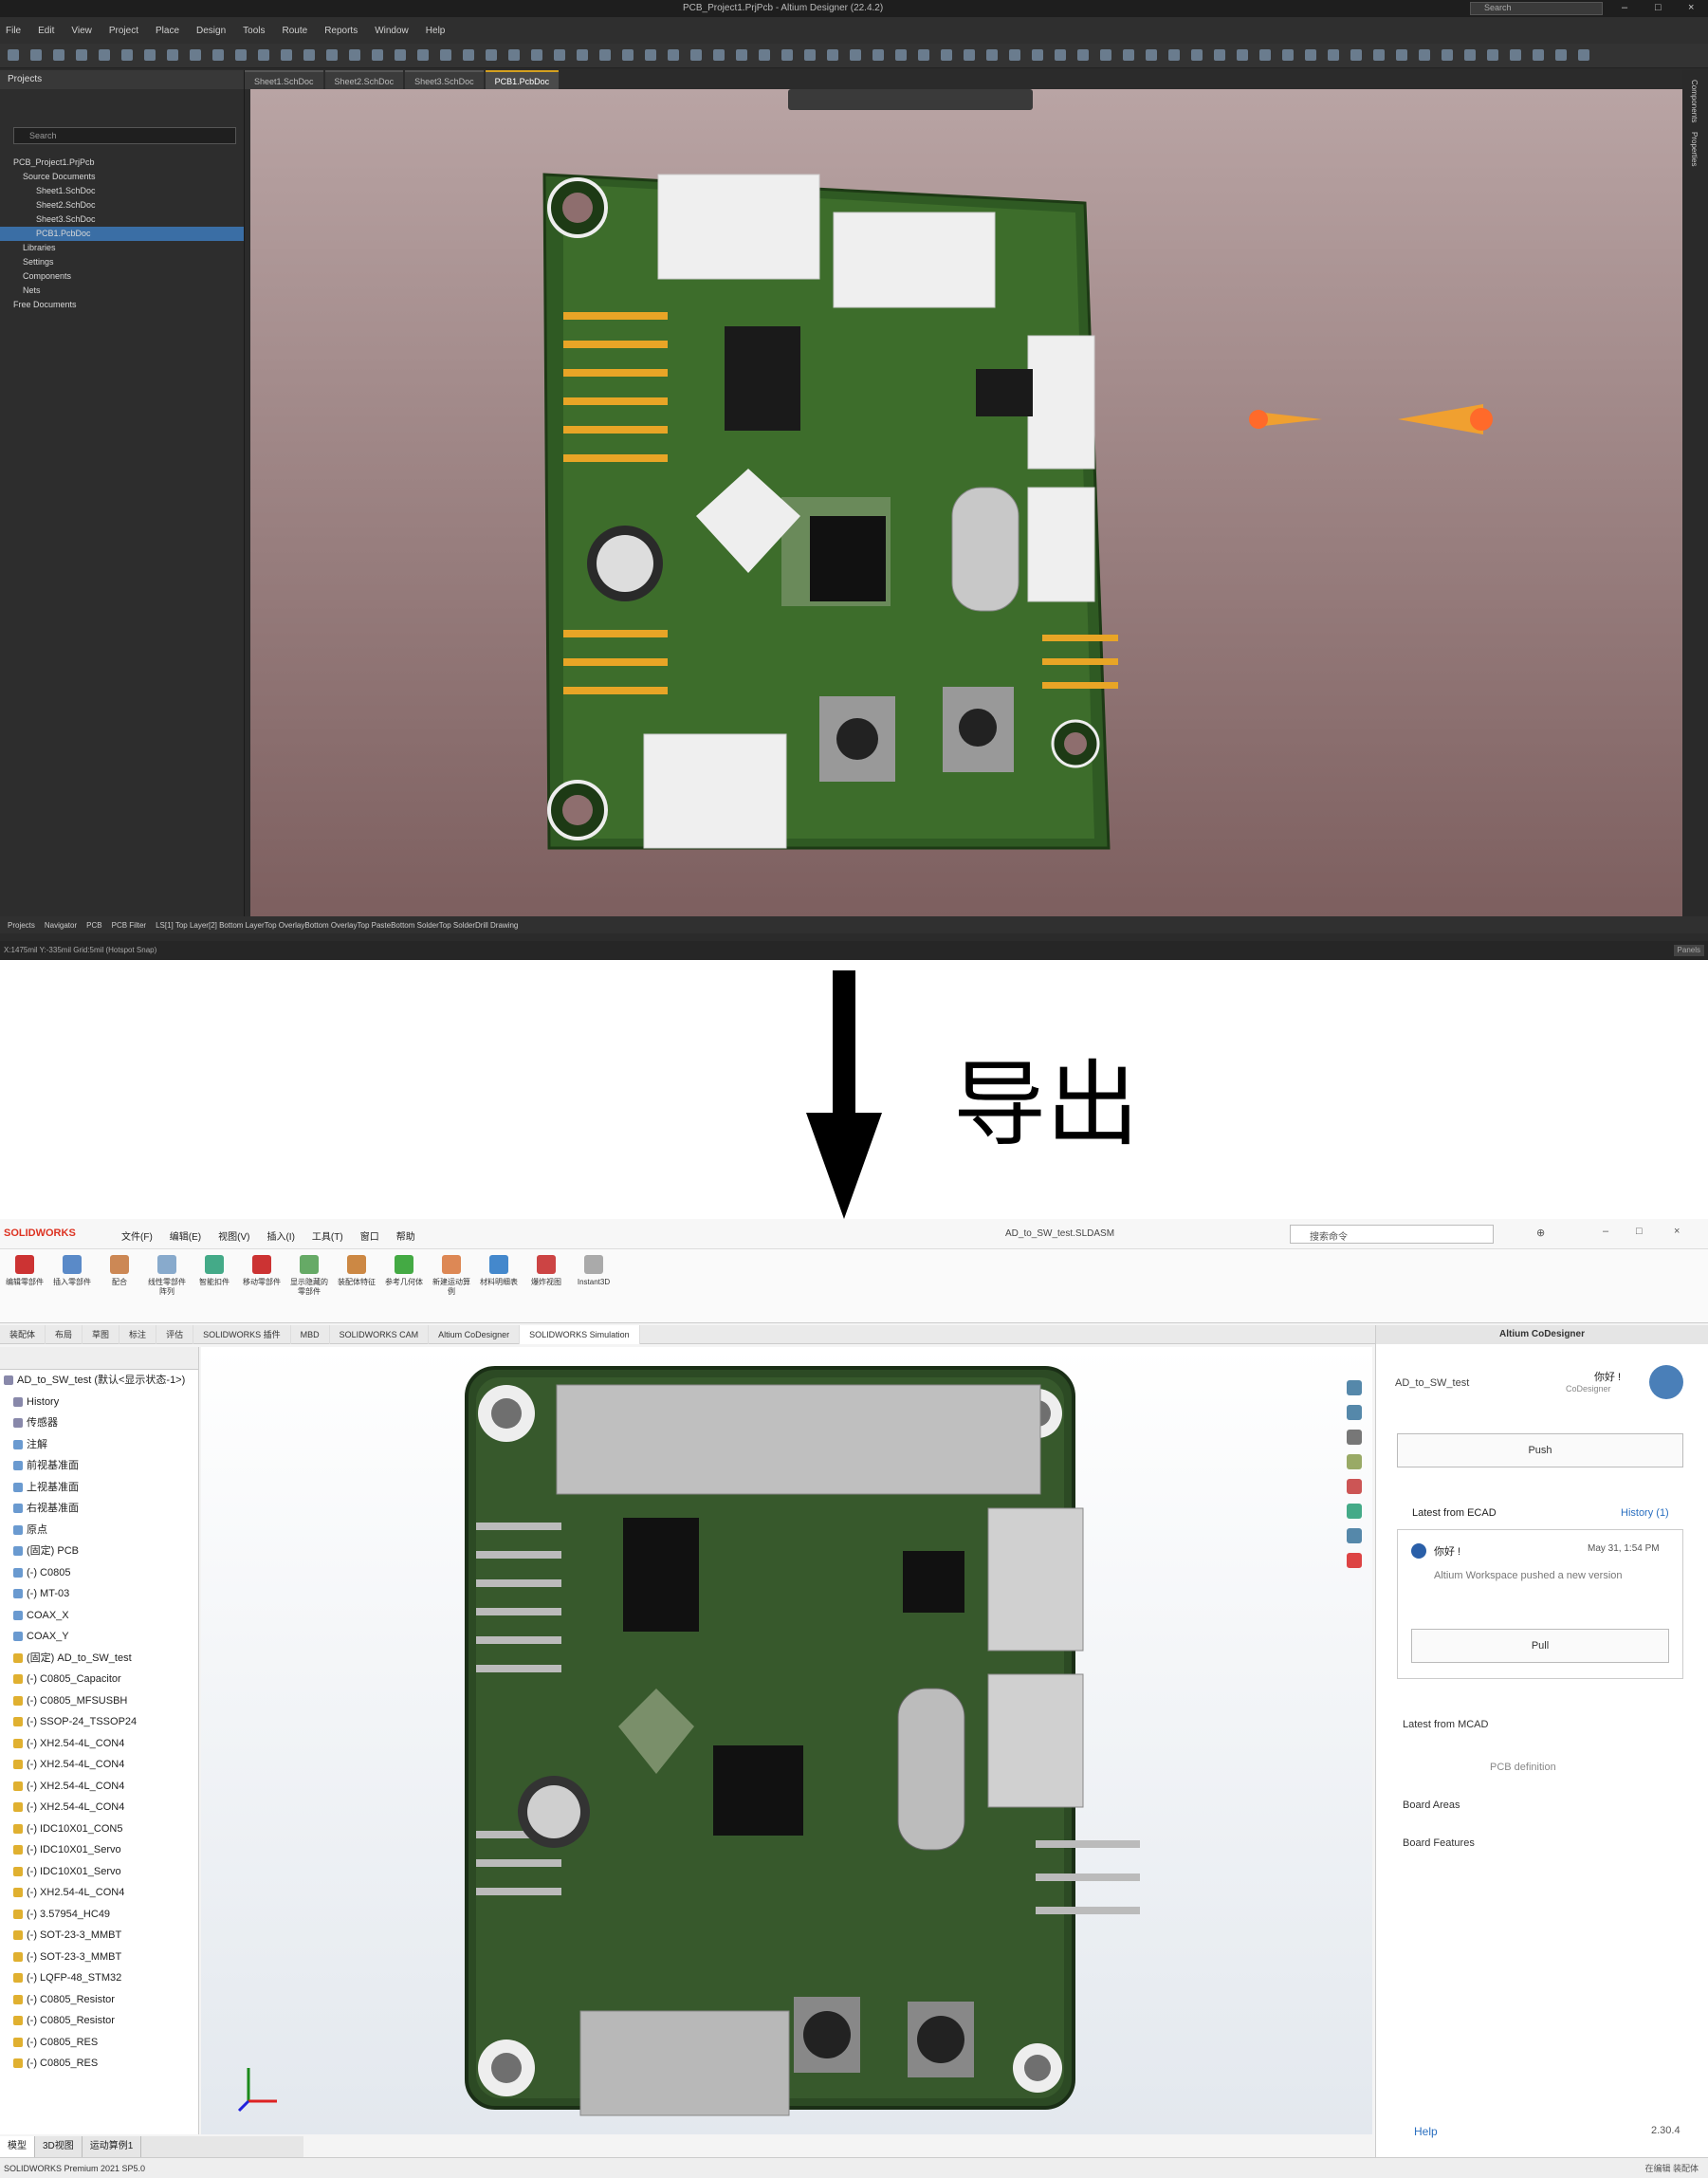 Image resolution: width=1708 pixels, height=2178 pixels. Describe the element at coordinates (580, 1335) in the screenshot. I see `sw-tab: SOLIDWORKS Simulation` at that location.